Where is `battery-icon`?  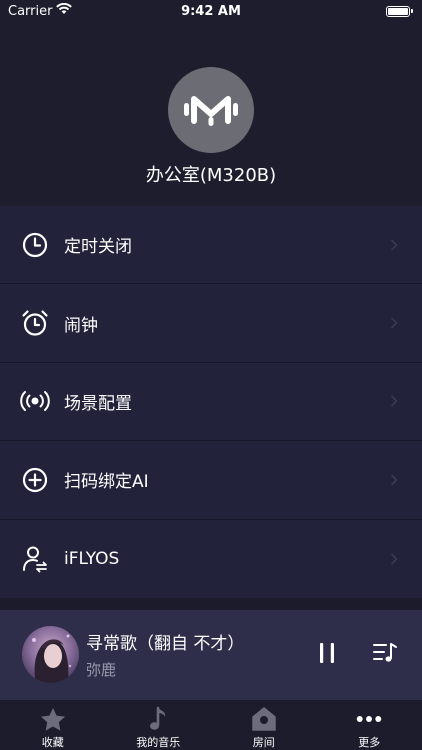 battery-icon is located at coordinates (399, 11).